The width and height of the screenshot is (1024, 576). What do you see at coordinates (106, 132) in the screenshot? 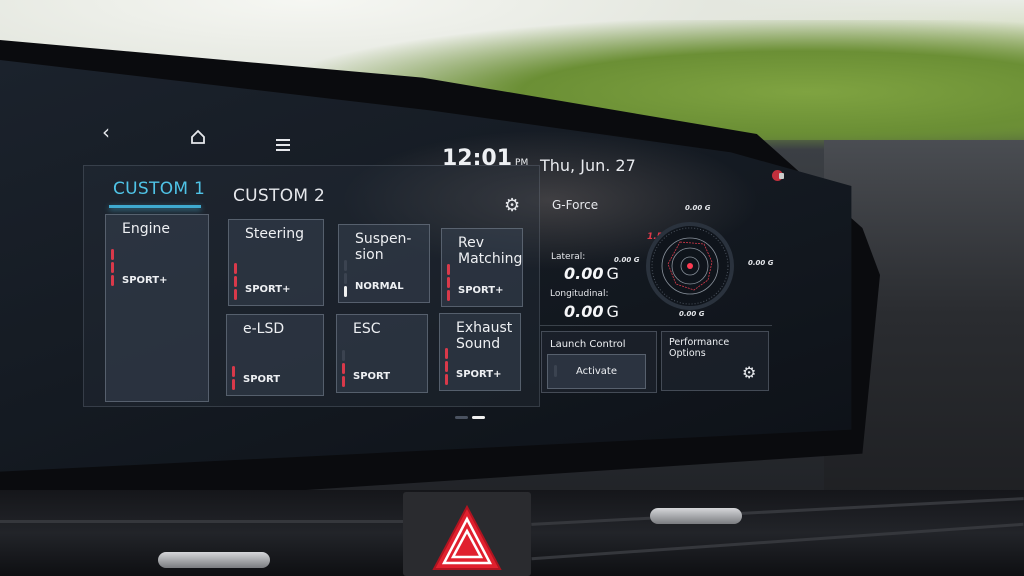
I see `chevron-left-icon: ‹` at bounding box center [106, 132].